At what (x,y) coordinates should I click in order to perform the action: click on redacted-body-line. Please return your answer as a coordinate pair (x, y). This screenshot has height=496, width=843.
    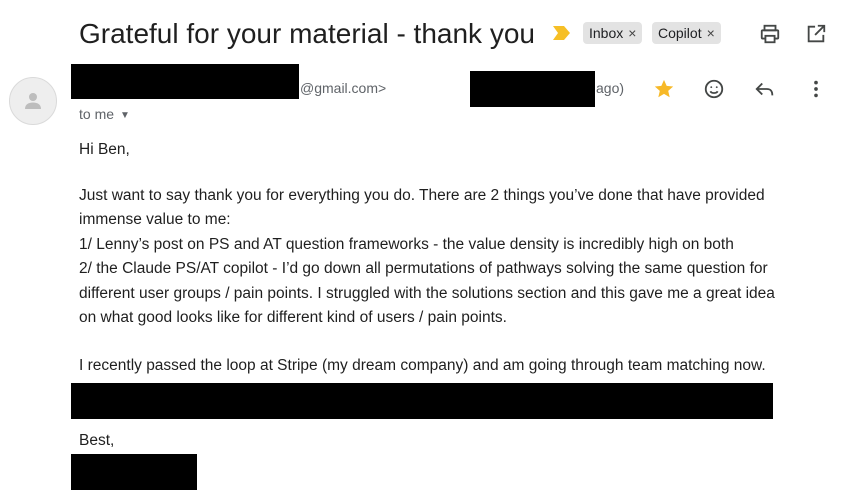
    Looking at the image, I should click on (422, 401).